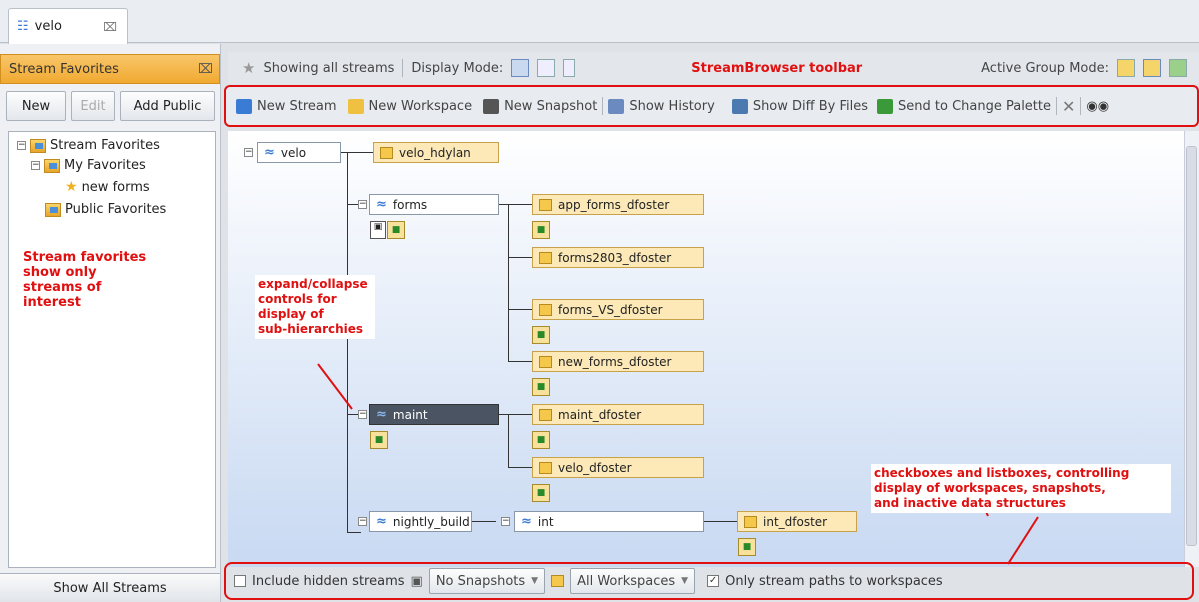 This screenshot has width=1199, height=602. I want to click on dropdown-value: All Workspaces, so click(626, 581).